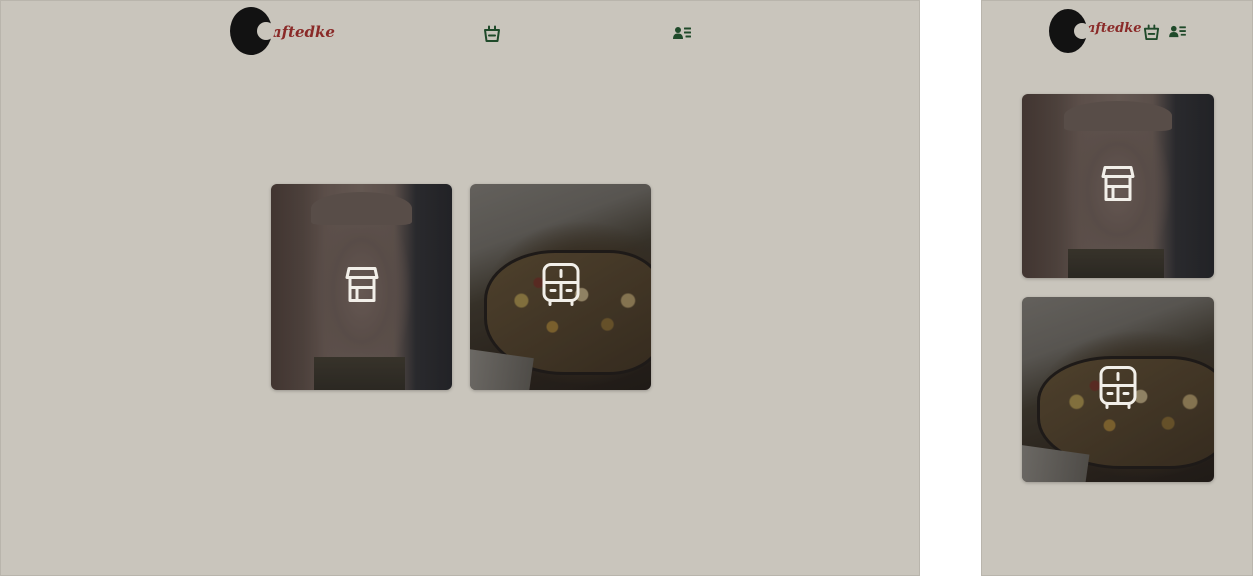 This screenshot has height=576, width=1253. I want to click on category-card-clothing, so click(361, 287).